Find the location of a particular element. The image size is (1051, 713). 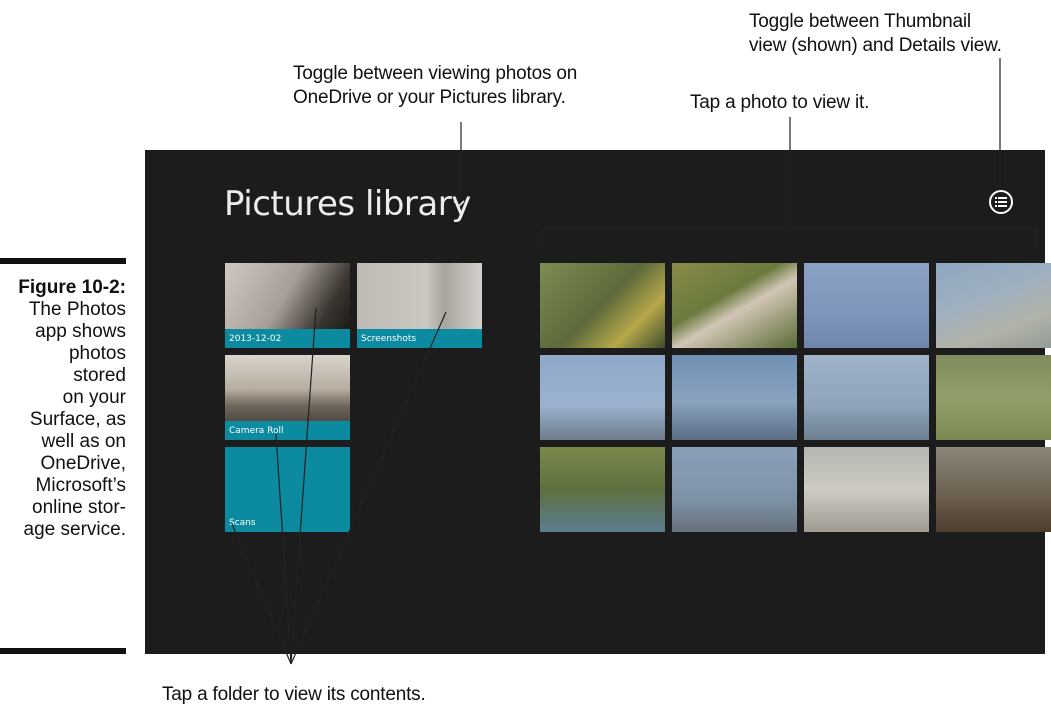

caption-line: OneDrive, is located at coordinates (83, 463).